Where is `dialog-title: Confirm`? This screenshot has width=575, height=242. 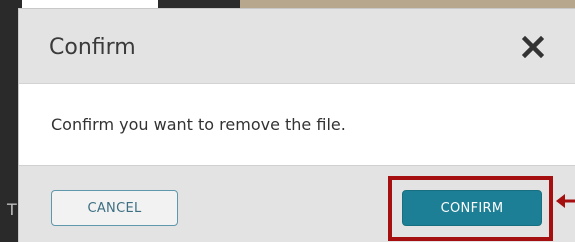
dialog-title: Confirm is located at coordinates (92, 47).